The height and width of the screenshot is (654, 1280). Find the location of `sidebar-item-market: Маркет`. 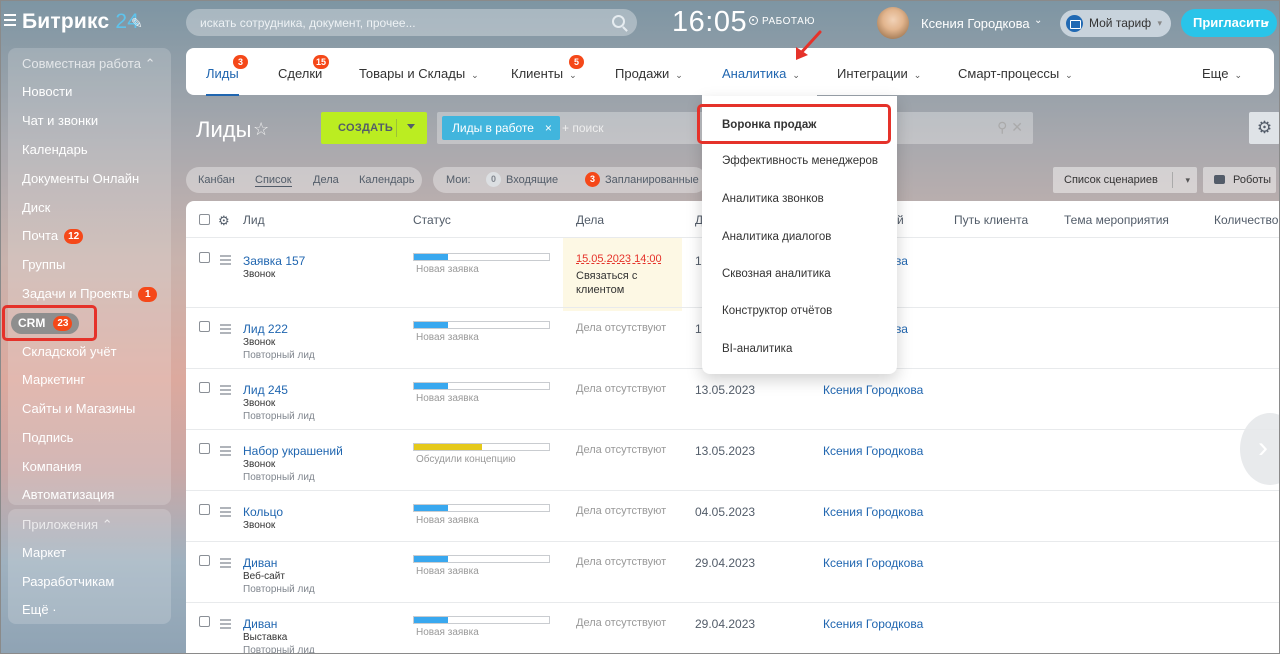

sidebar-item-market: Маркет is located at coordinates (44, 552).